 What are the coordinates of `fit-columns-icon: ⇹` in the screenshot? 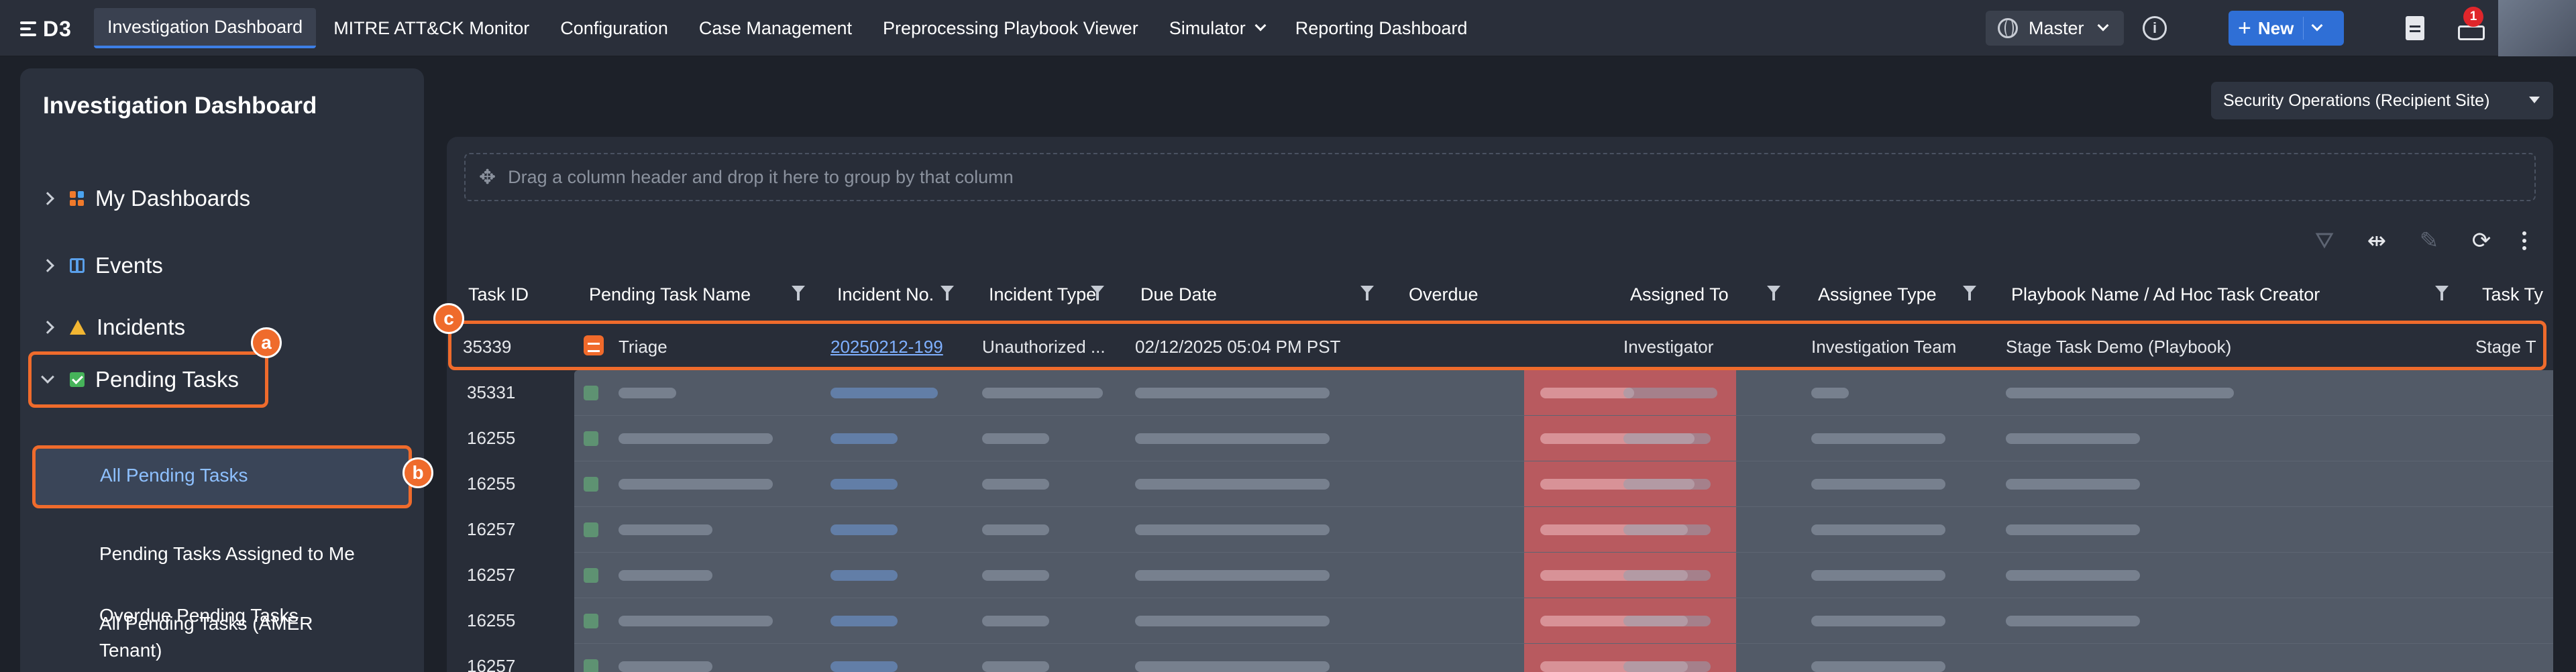 It's located at (2376, 240).